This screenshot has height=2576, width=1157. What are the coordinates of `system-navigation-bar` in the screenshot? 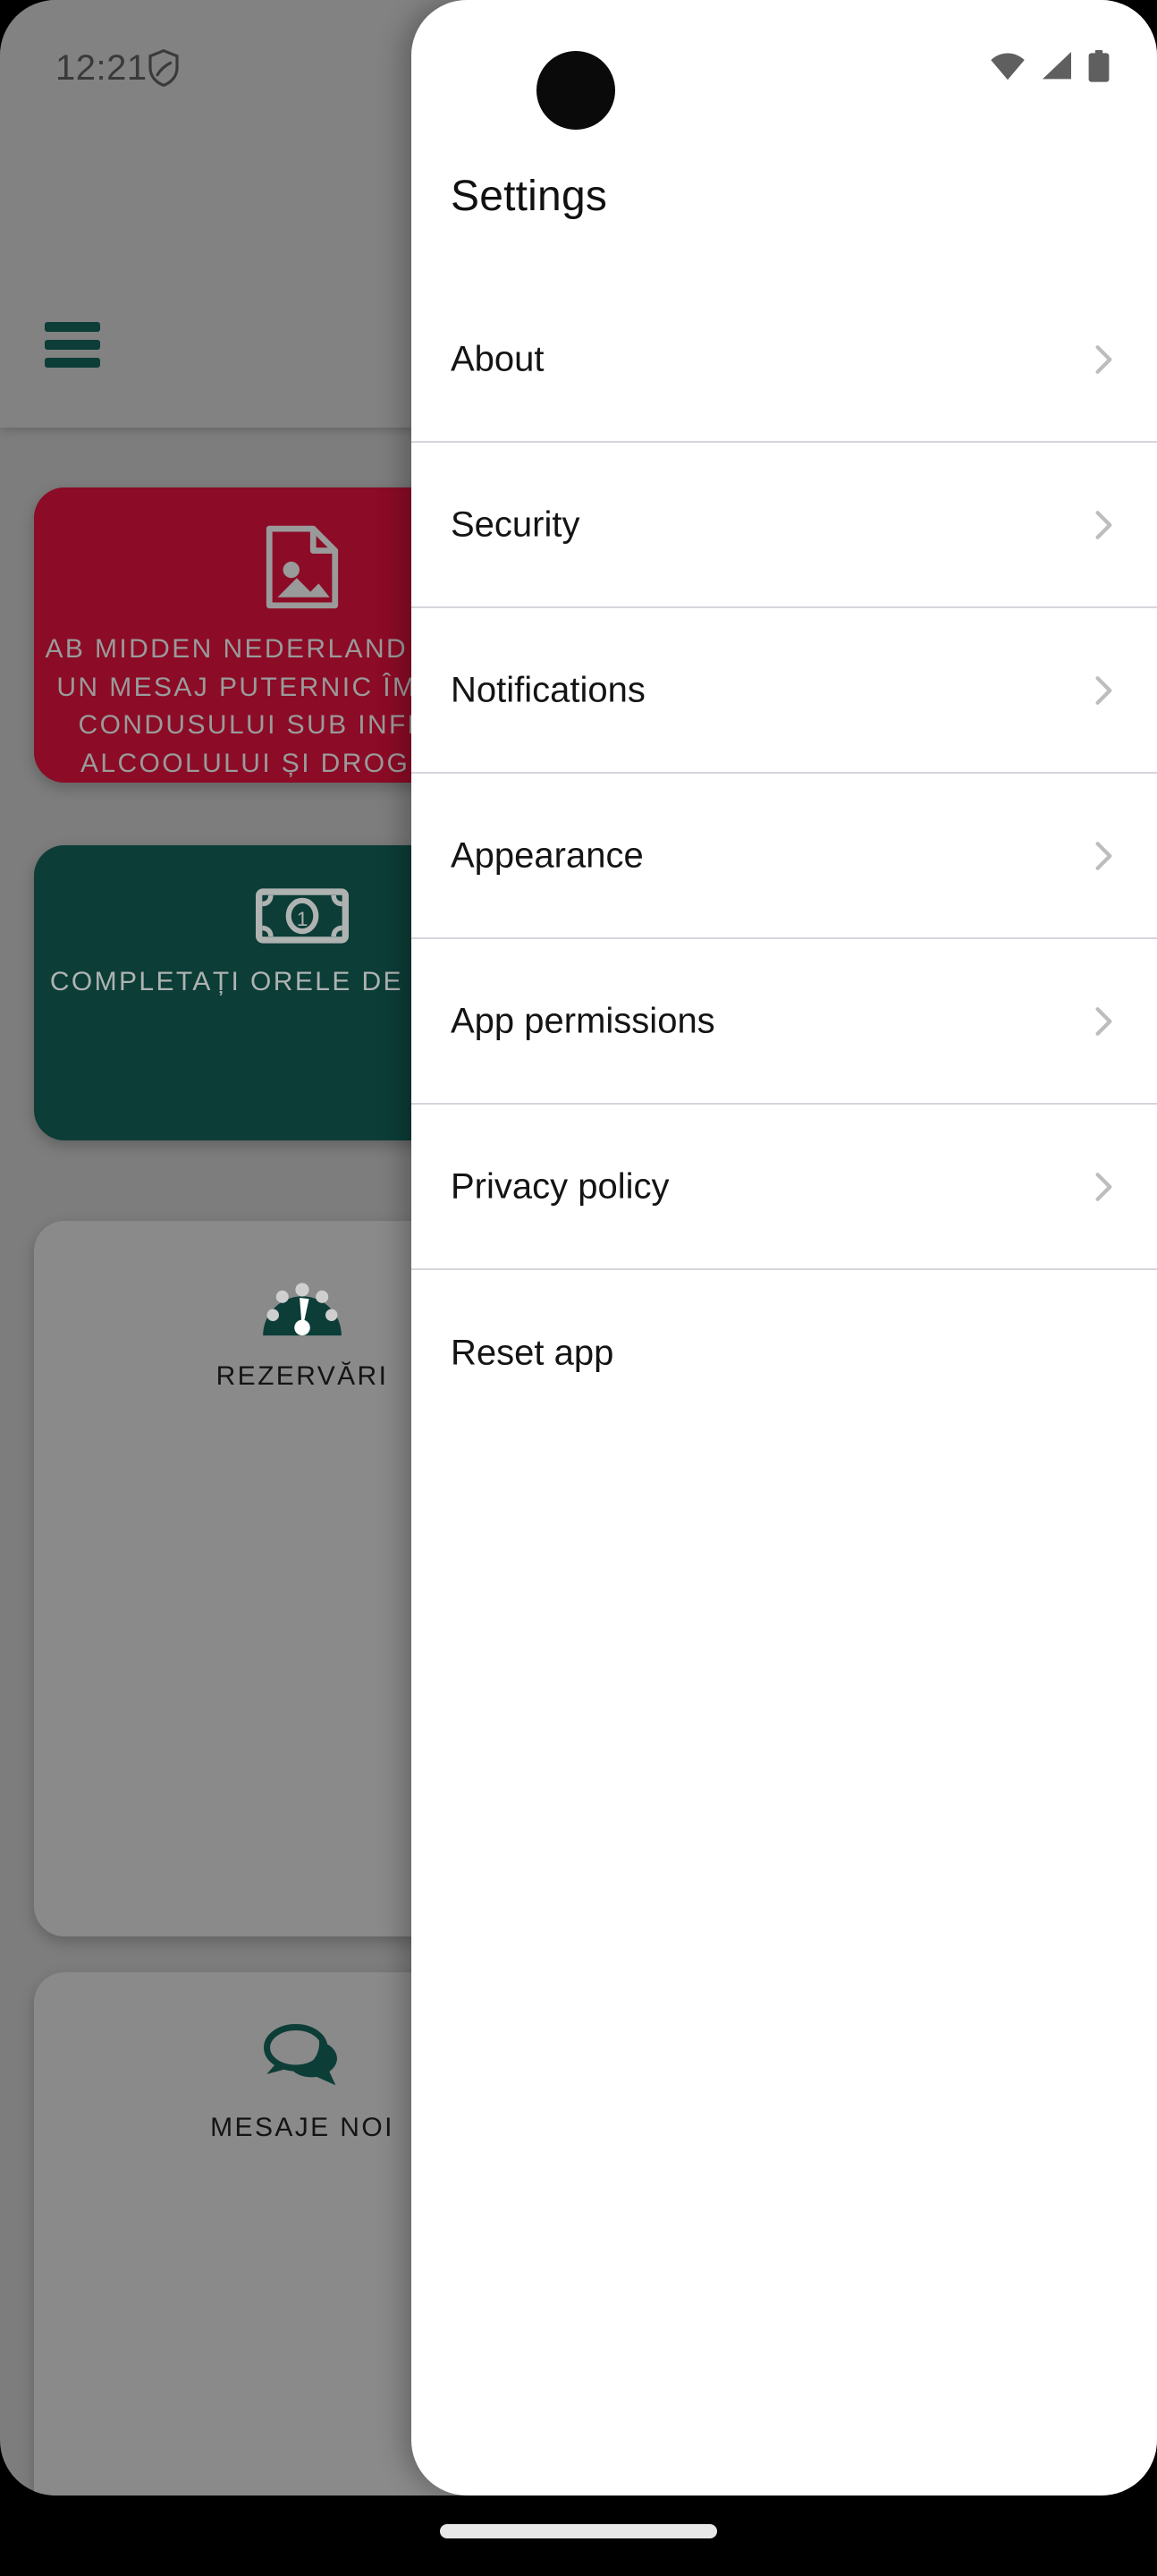 It's located at (578, 2536).